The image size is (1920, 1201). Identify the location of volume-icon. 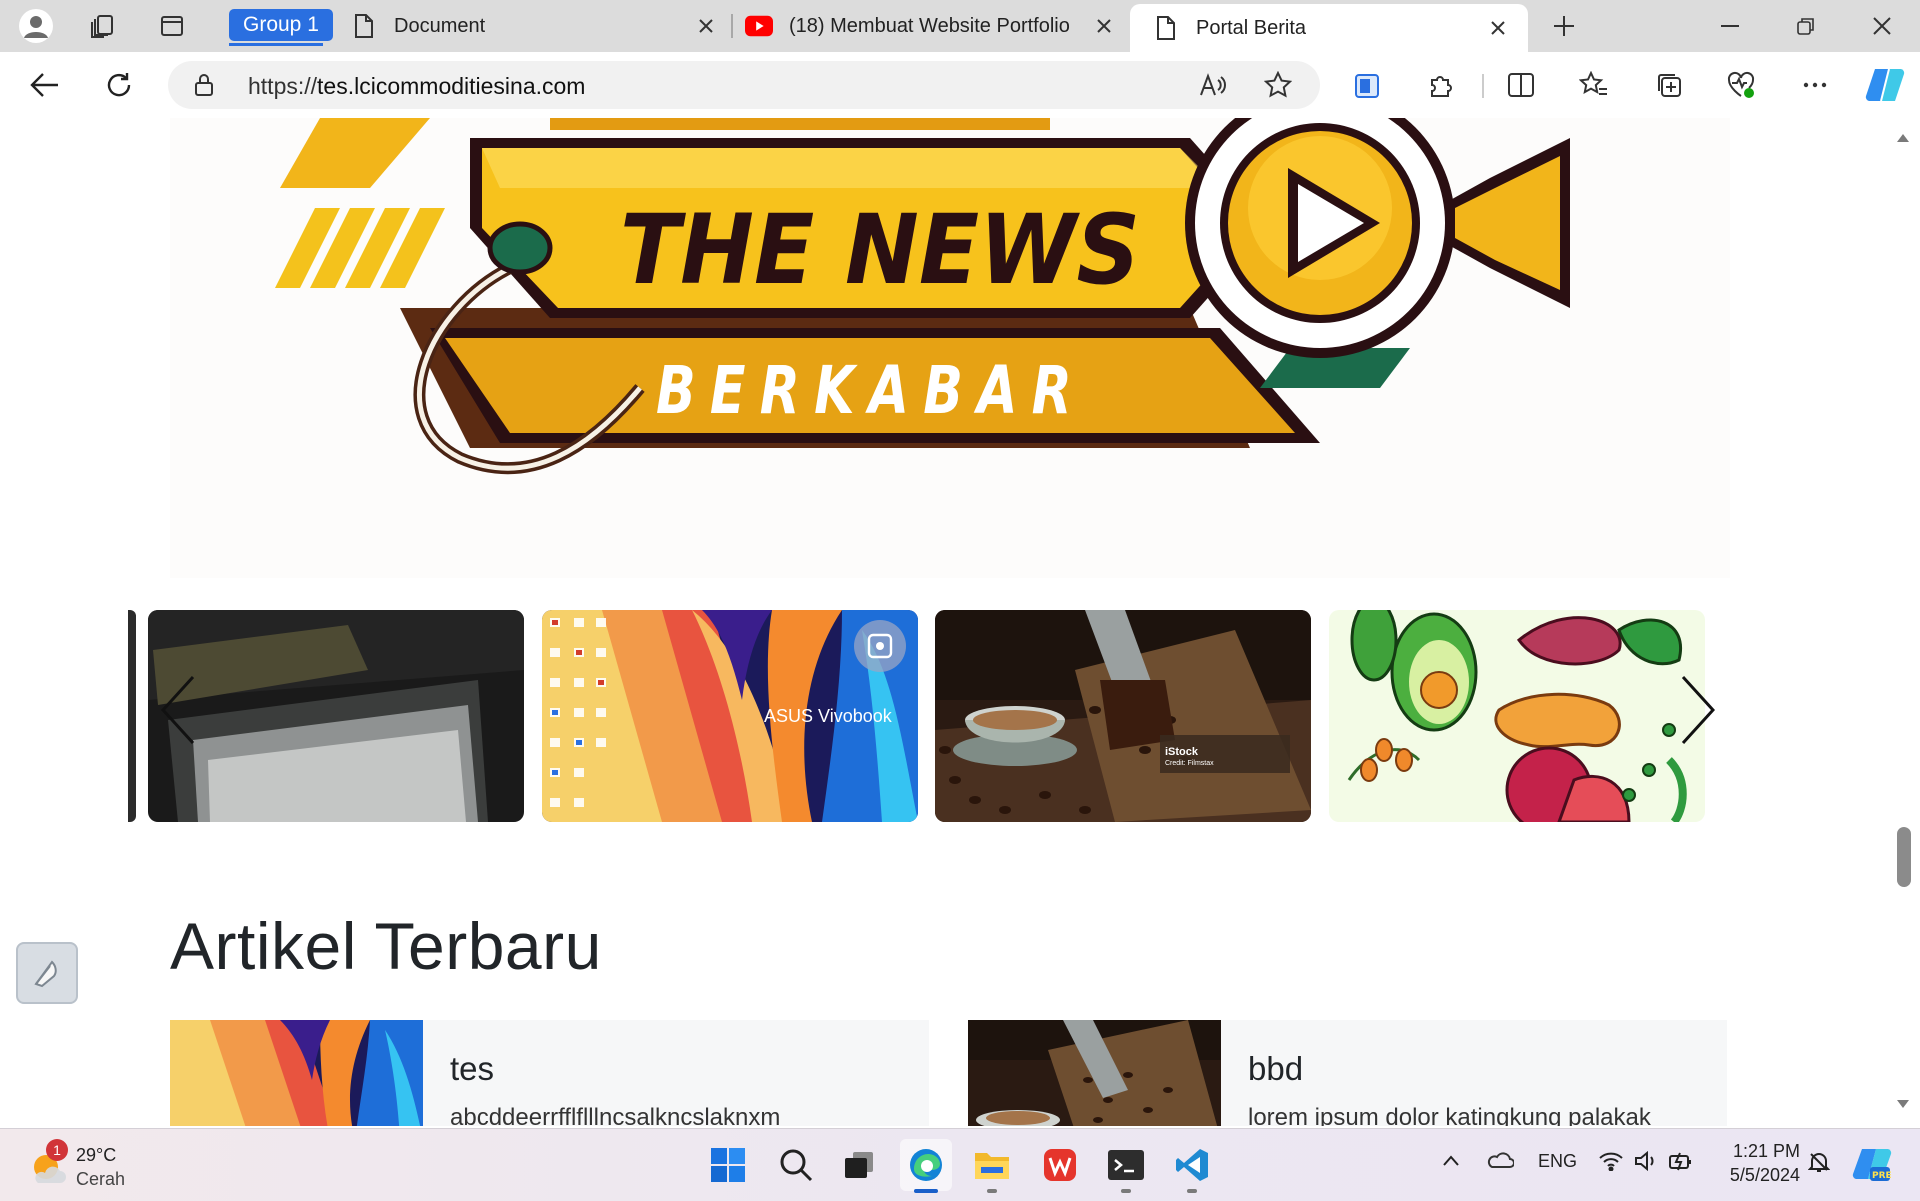
(1646, 1163).